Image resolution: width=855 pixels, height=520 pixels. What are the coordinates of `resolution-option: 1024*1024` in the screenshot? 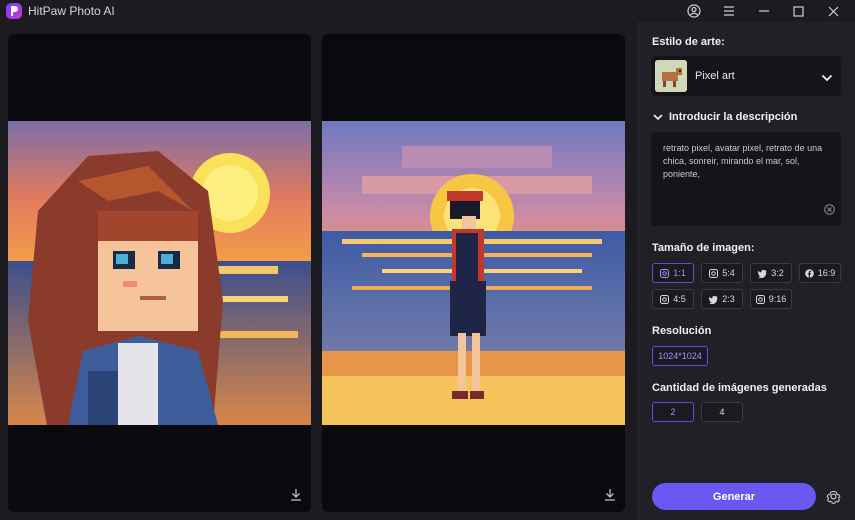 It's located at (680, 356).